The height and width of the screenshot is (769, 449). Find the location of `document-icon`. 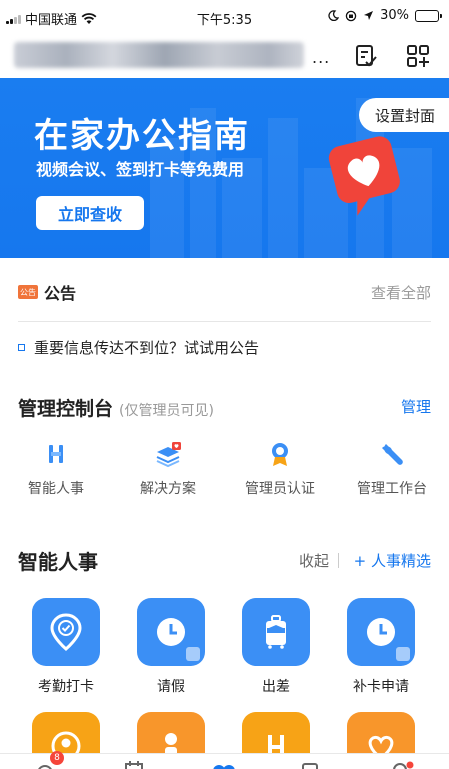

document-icon is located at coordinates (310, 766).